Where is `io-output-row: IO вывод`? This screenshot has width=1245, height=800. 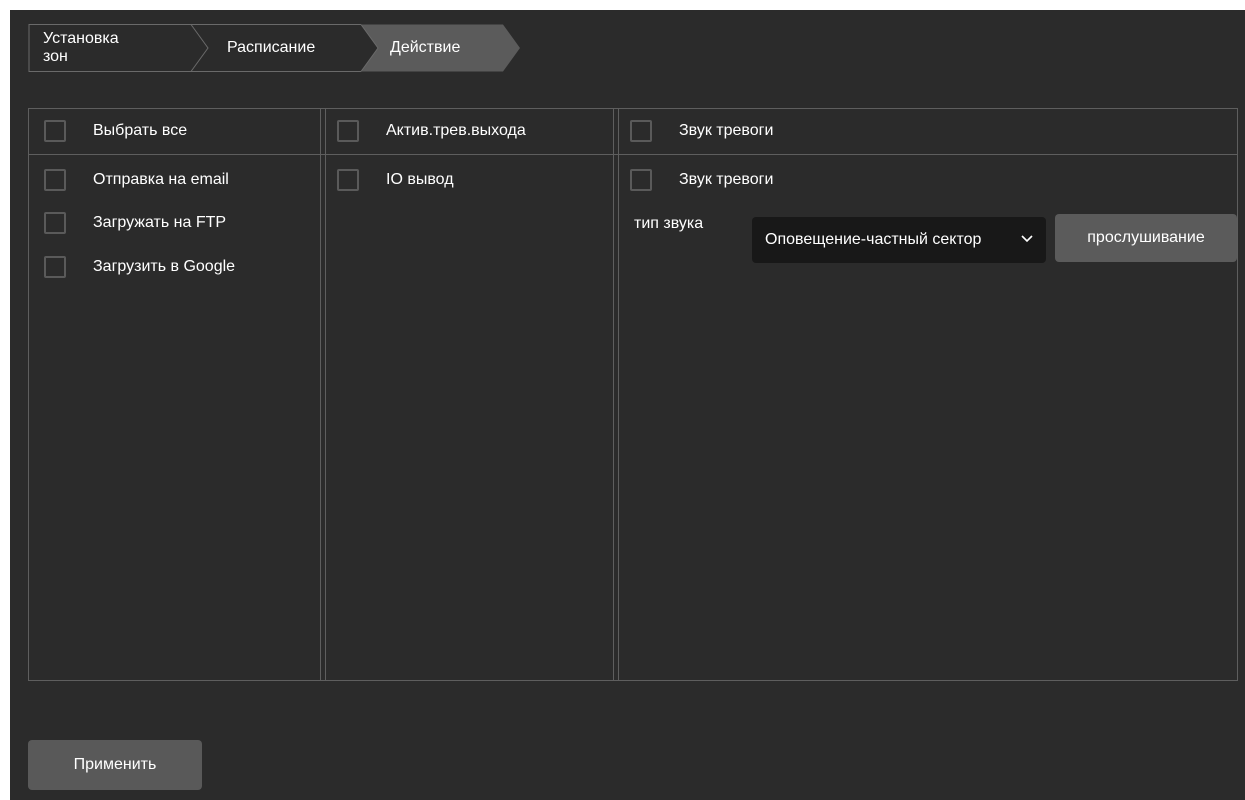
io-output-row: IO вывод is located at coordinates (395, 180).